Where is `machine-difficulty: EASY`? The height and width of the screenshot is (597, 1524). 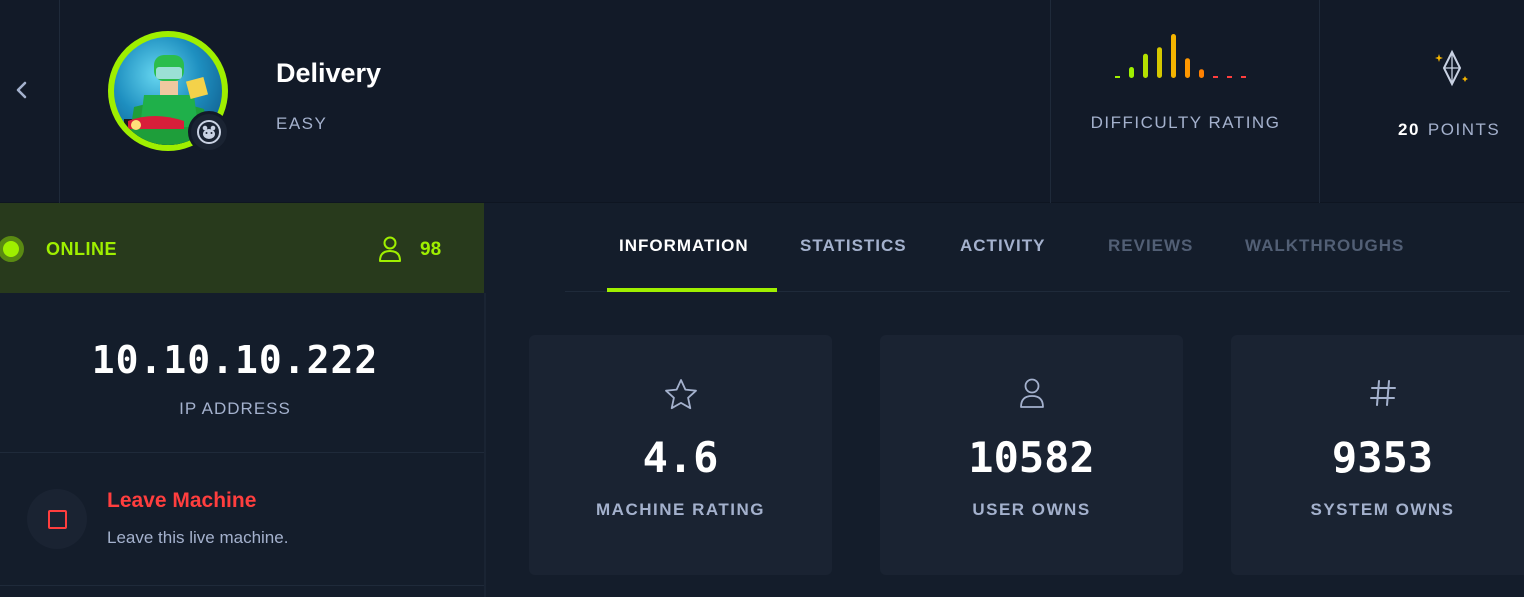
machine-difficulty: EASY is located at coordinates (302, 123).